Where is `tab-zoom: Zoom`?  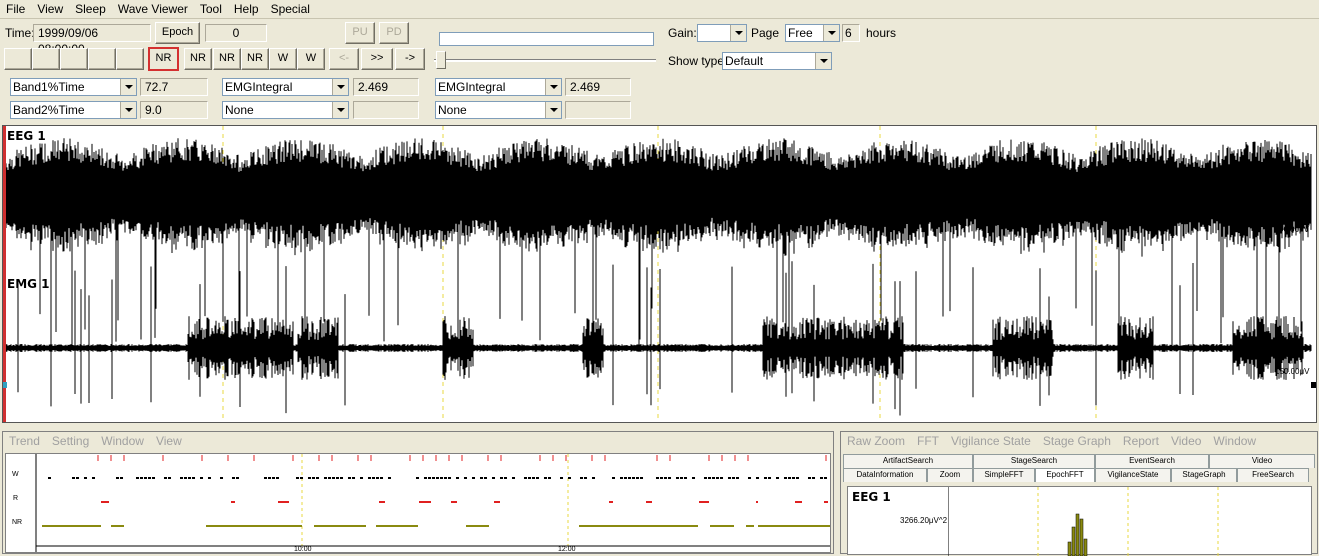 tab-zoom: Zoom is located at coordinates (950, 475).